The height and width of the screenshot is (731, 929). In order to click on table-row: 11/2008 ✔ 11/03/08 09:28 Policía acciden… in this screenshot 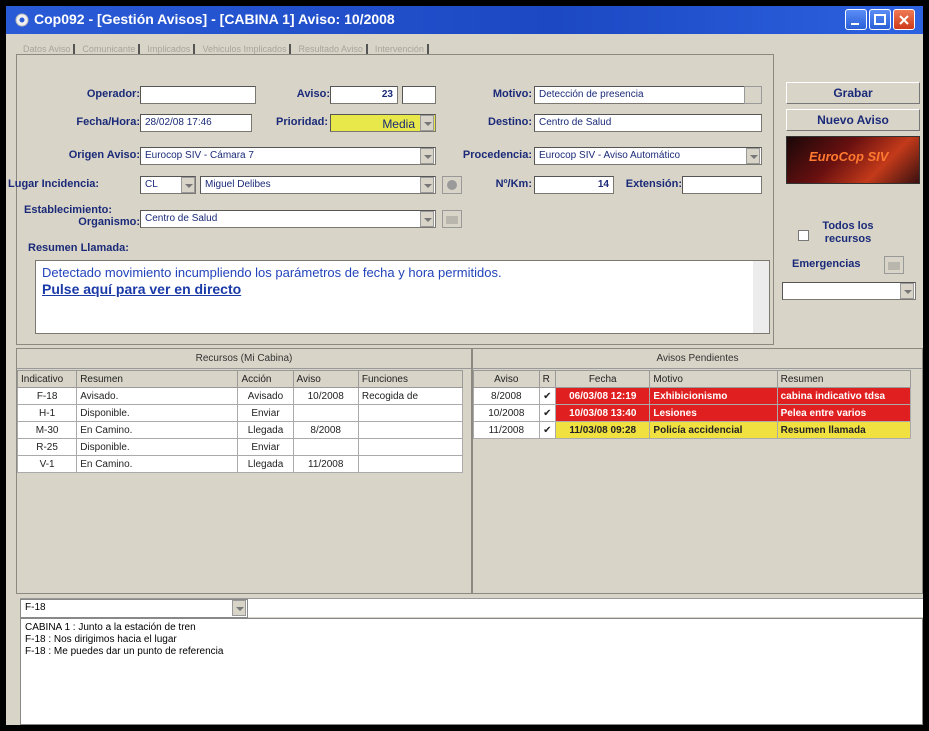, I will do `click(692, 430)`.